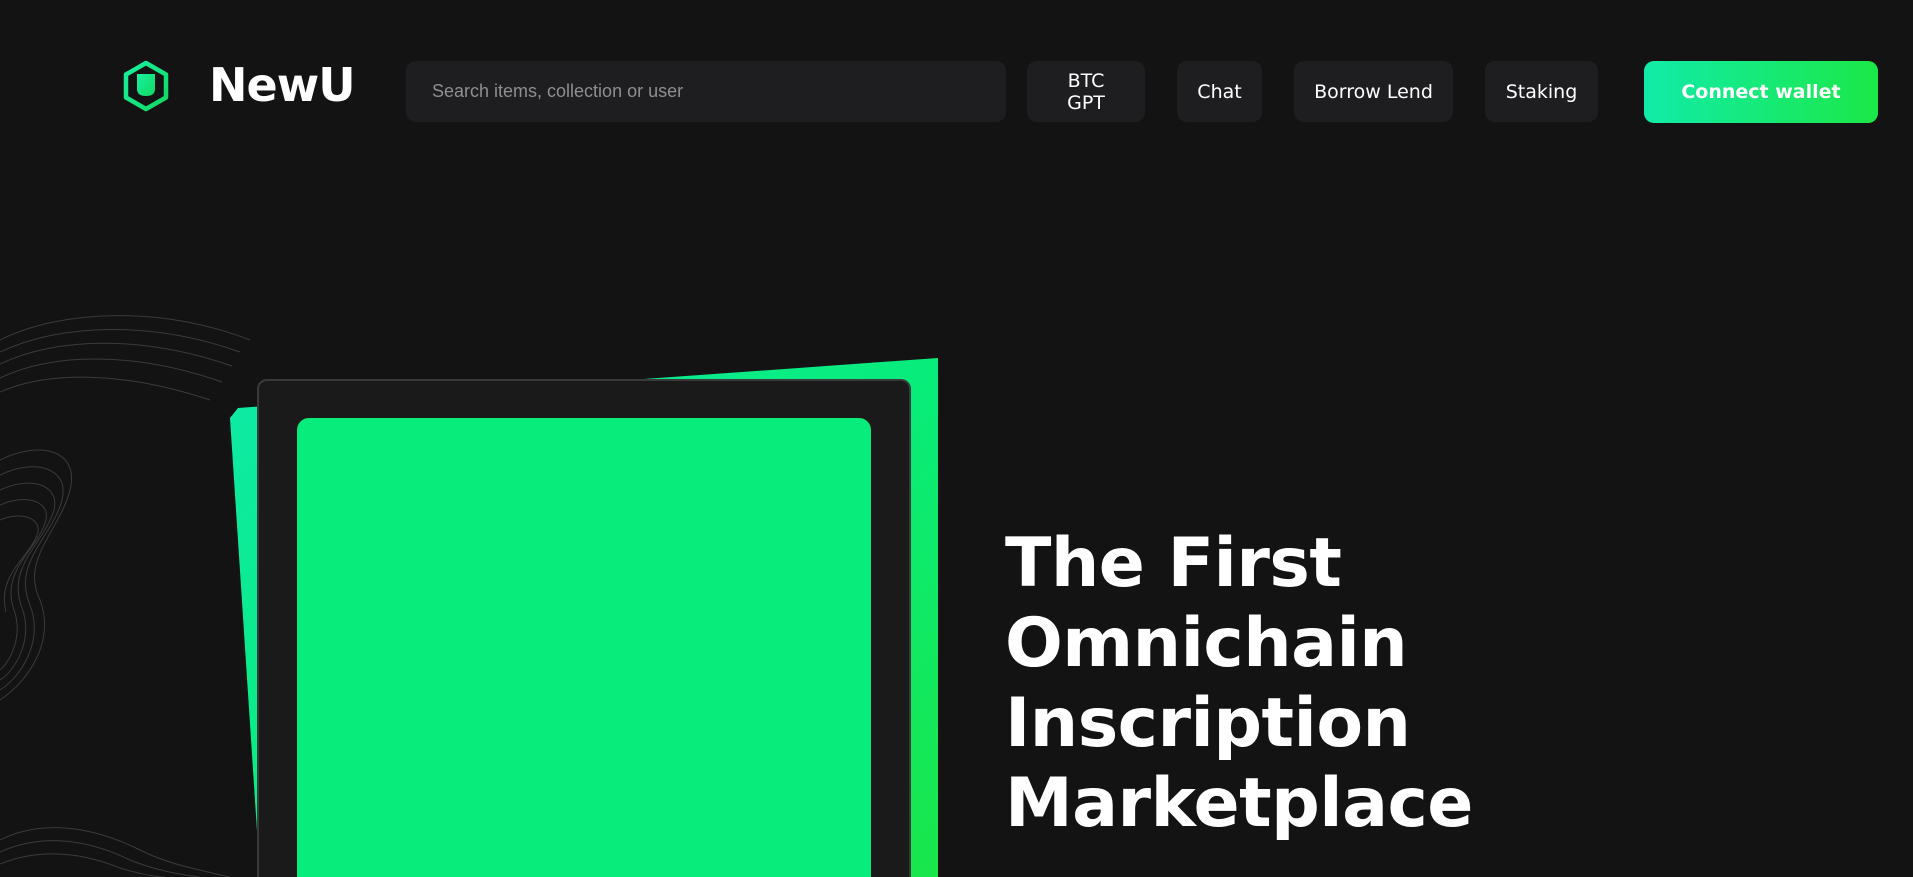  What do you see at coordinates (1239, 803) in the screenshot?
I see `hero-title-line-4: Marketplace` at bounding box center [1239, 803].